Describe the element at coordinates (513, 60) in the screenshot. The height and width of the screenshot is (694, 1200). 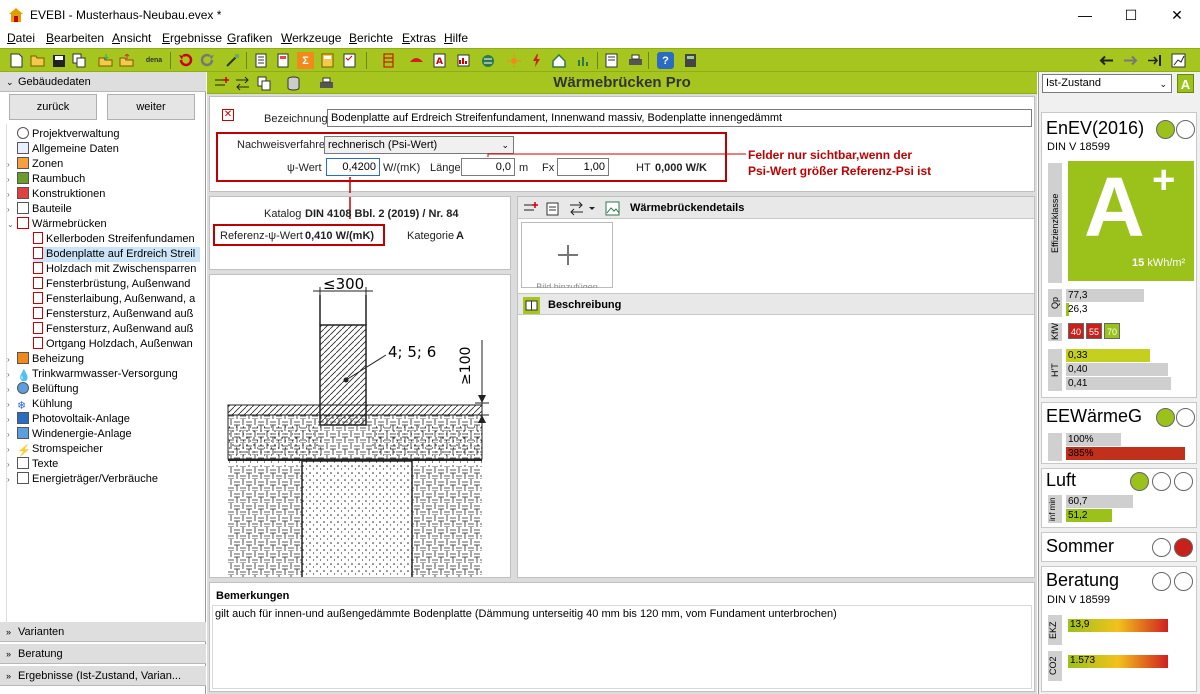
I see `sun-icon` at that location.